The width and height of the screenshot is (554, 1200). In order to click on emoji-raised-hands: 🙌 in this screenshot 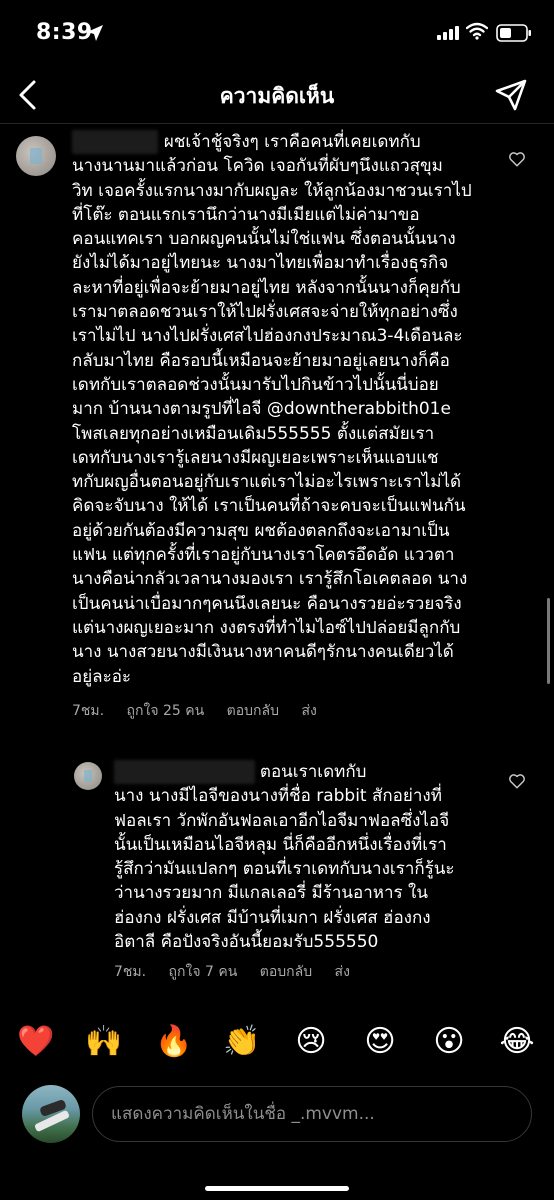, I will do `click(104, 1042)`.